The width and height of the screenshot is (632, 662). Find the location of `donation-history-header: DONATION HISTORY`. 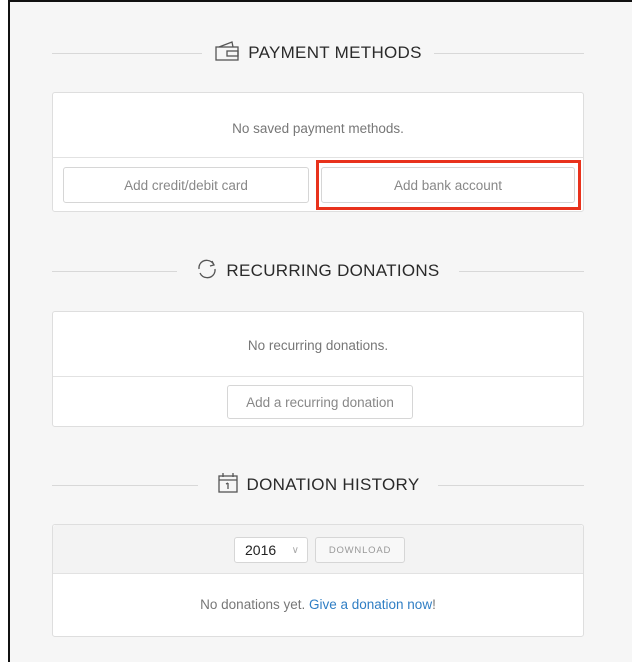

donation-history-header: DONATION HISTORY is located at coordinates (318, 485).